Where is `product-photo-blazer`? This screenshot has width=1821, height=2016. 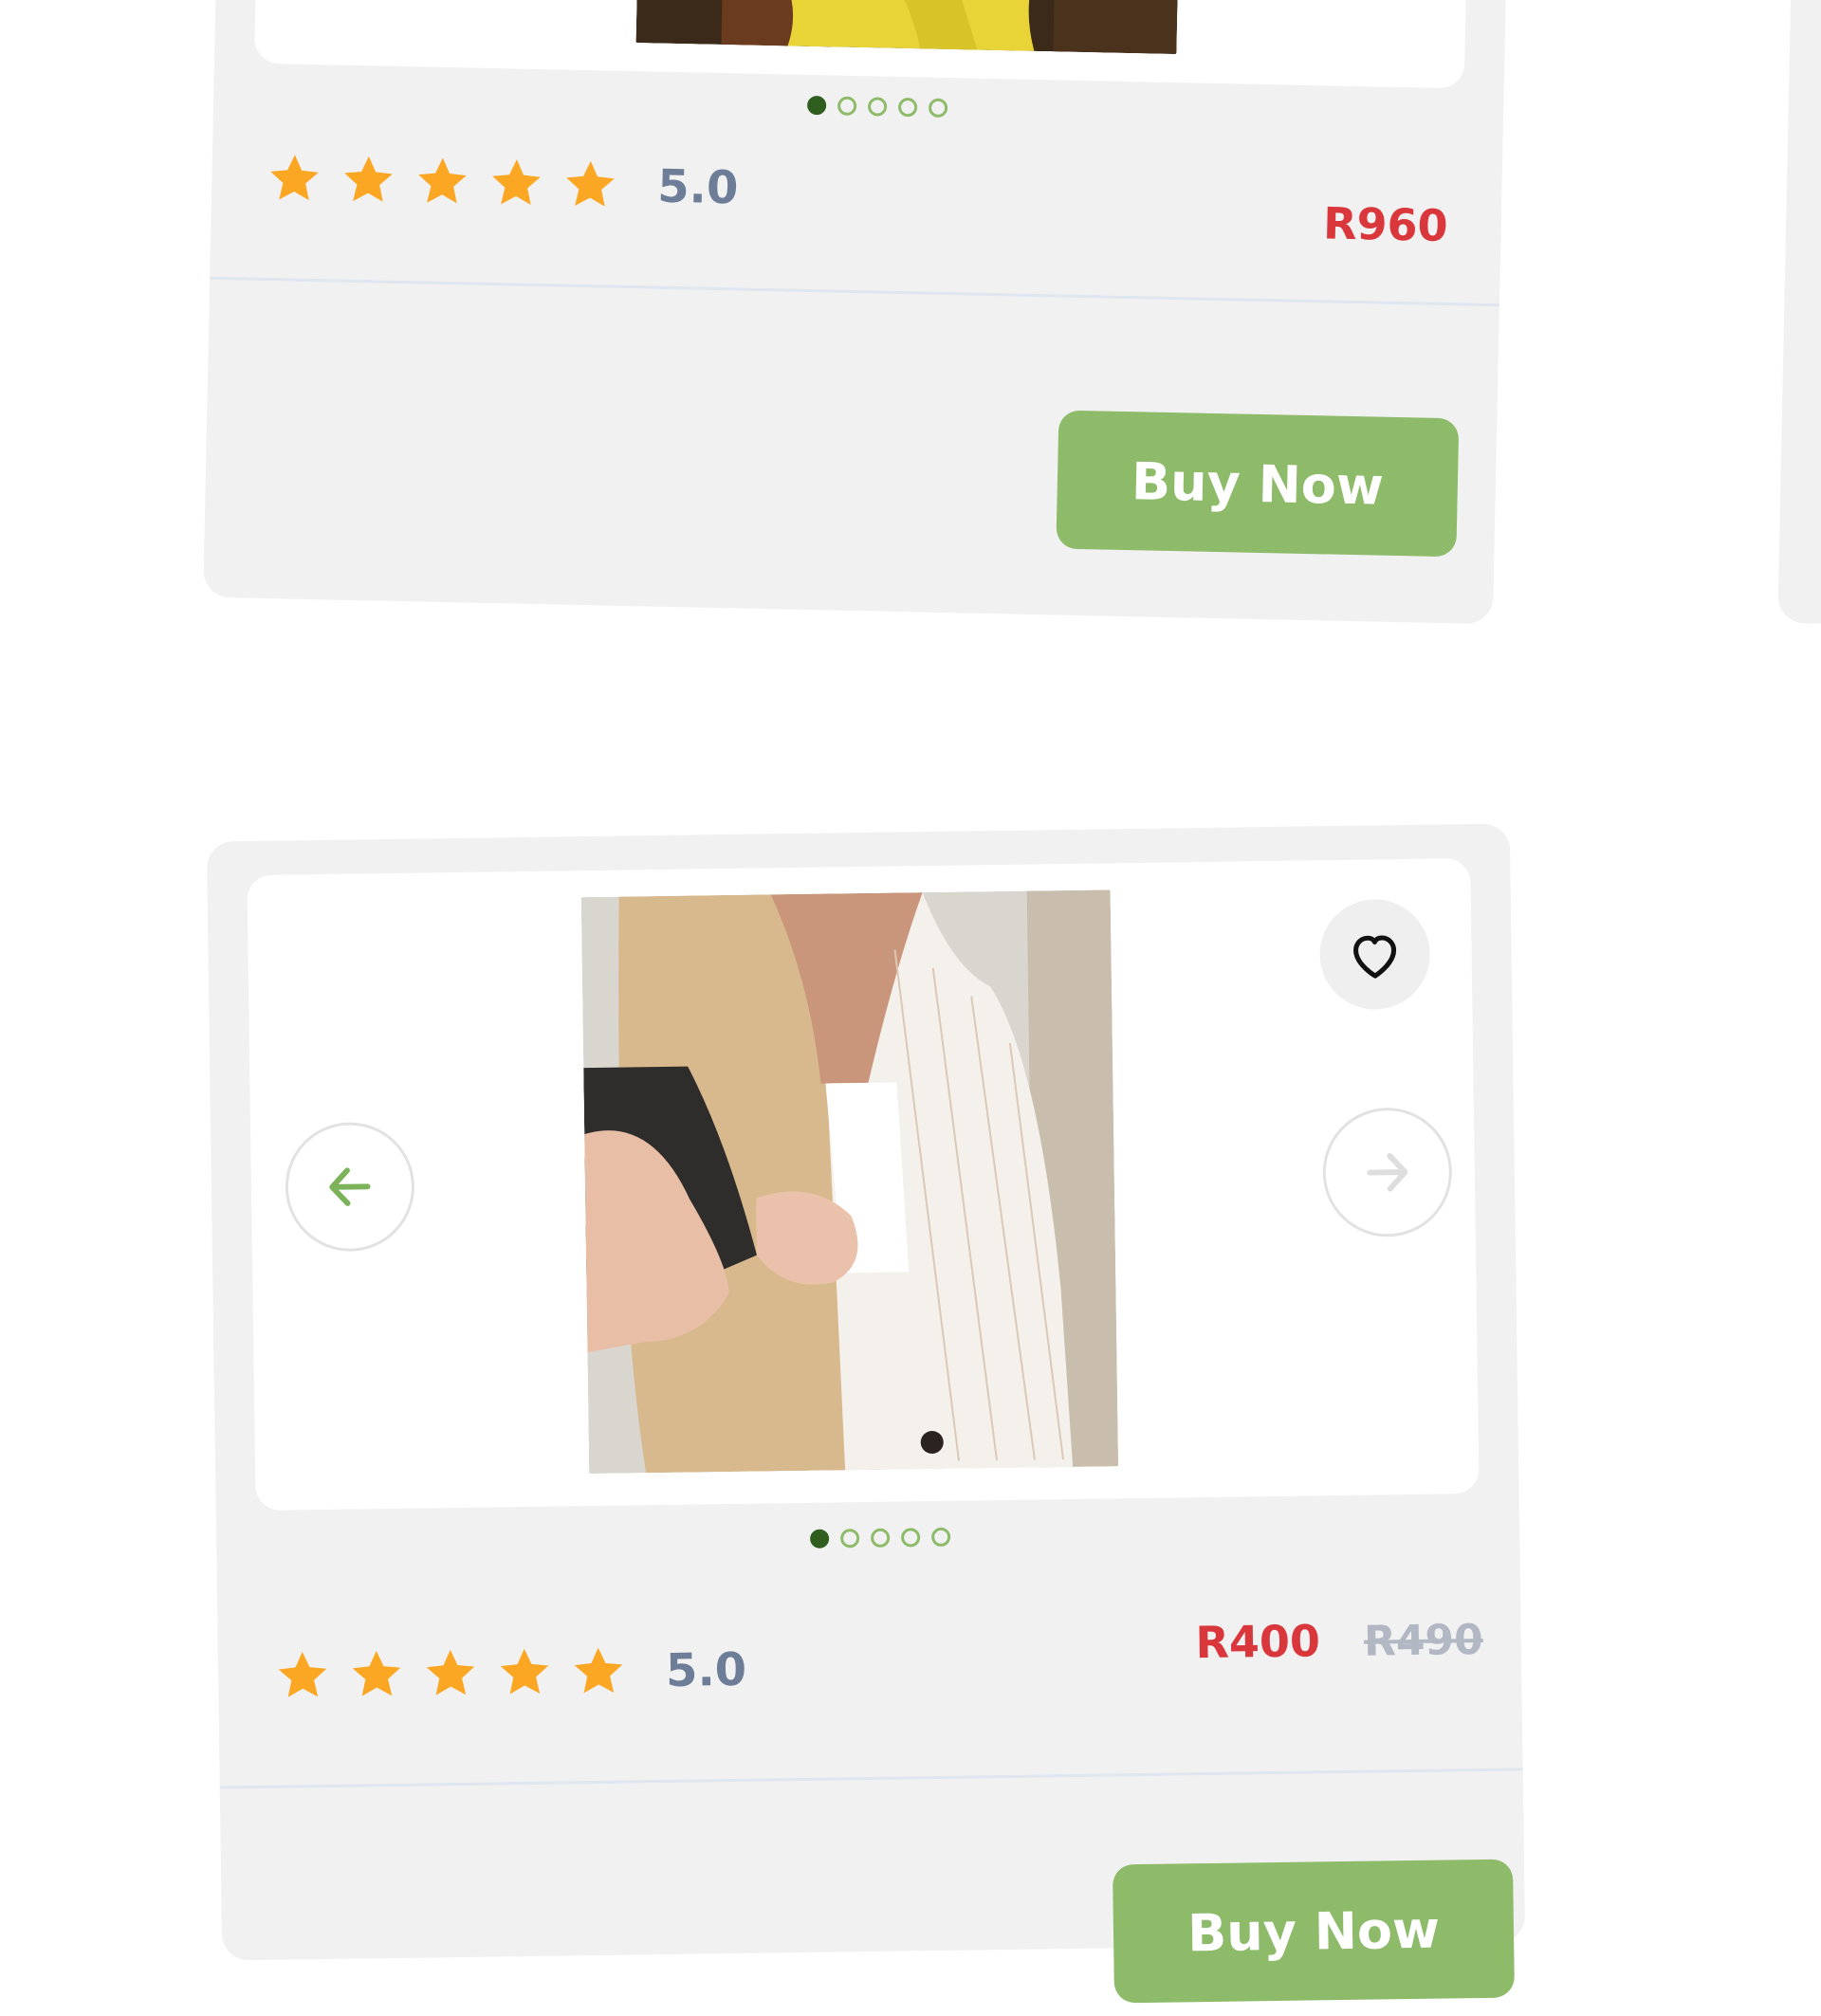
product-photo-blazer is located at coordinates (849, 1182).